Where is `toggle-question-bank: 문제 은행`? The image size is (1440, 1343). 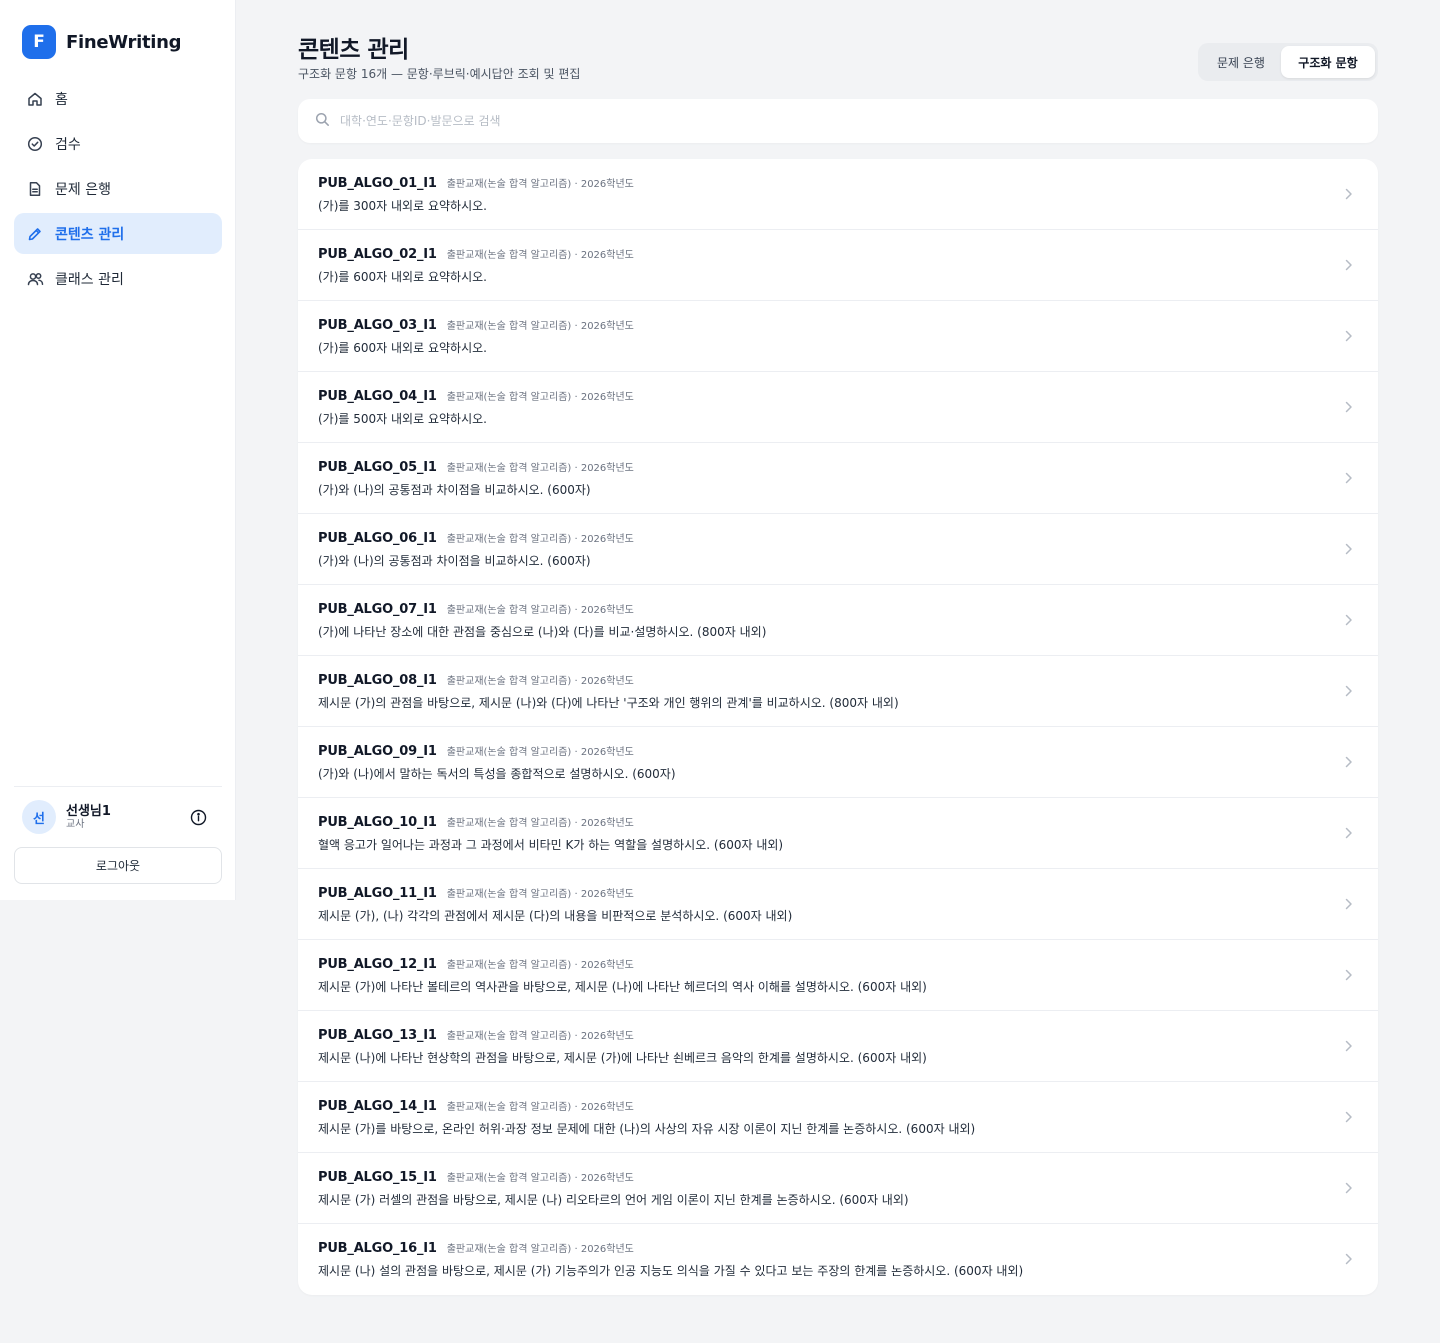
toggle-question-bank: 문제 은행 is located at coordinates (1241, 62).